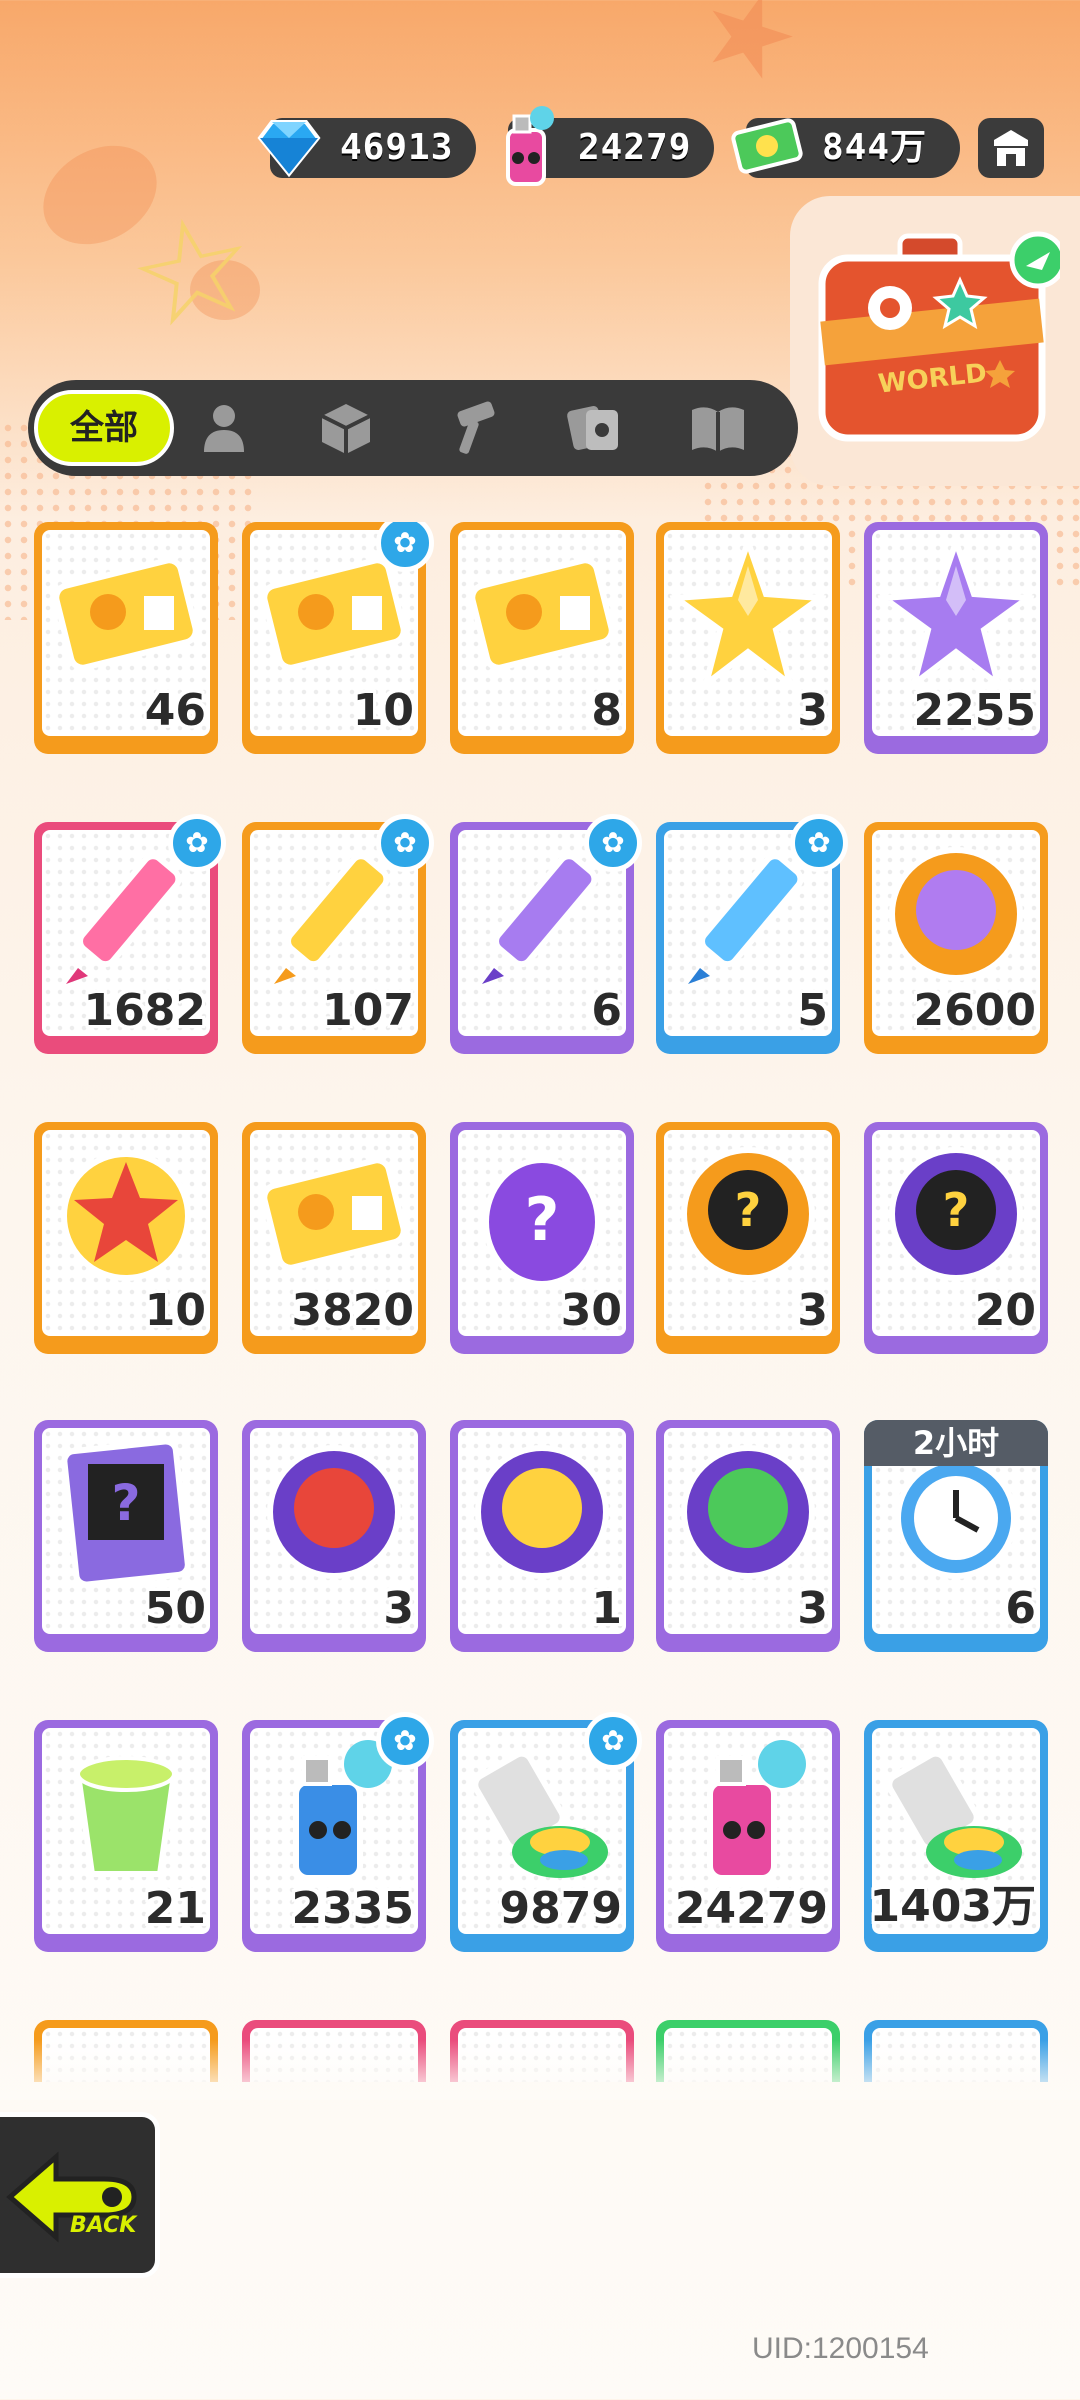 This screenshot has height=2400, width=1080. Describe the element at coordinates (144, 1010) in the screenshot. I see `item-quantity: 1682` at that location.